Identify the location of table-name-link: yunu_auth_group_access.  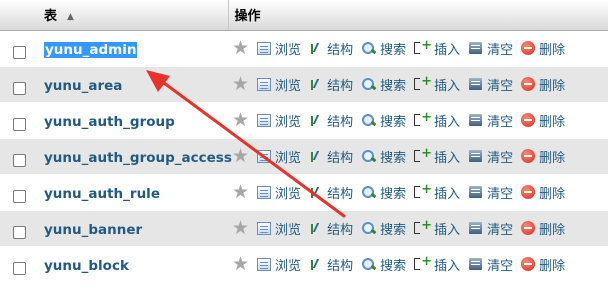
(138, 158).